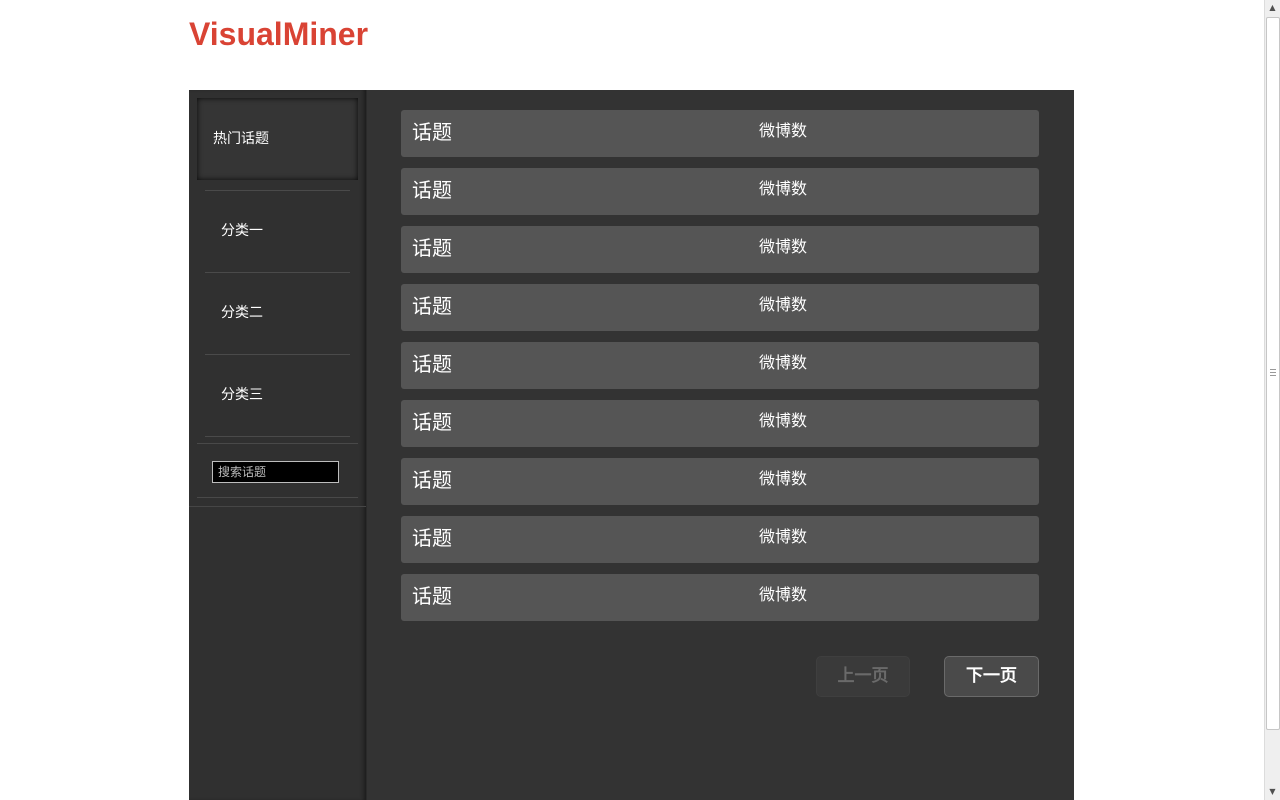 This screenshot has height=800, width=1280. I want to click on sidebar: 热门话题 分类一 分类二 分类三, so click(278, 445).